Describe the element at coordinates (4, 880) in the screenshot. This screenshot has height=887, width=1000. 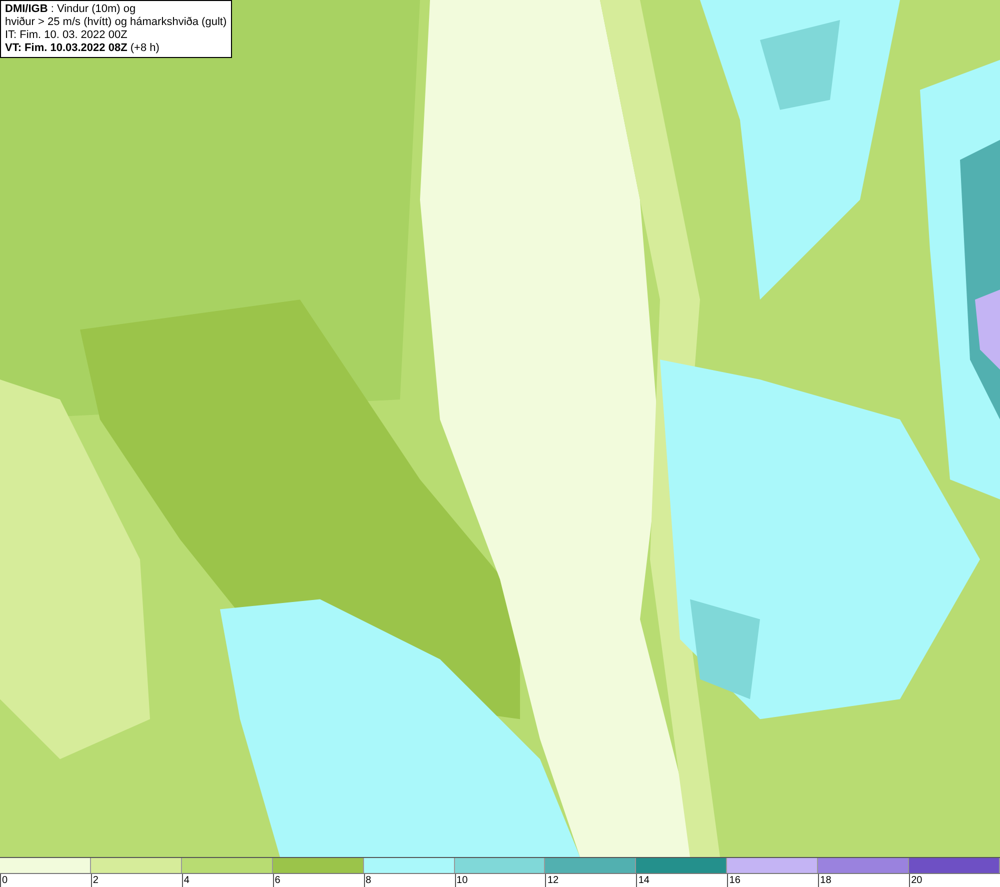
I see `scale-label: 0` at that location.